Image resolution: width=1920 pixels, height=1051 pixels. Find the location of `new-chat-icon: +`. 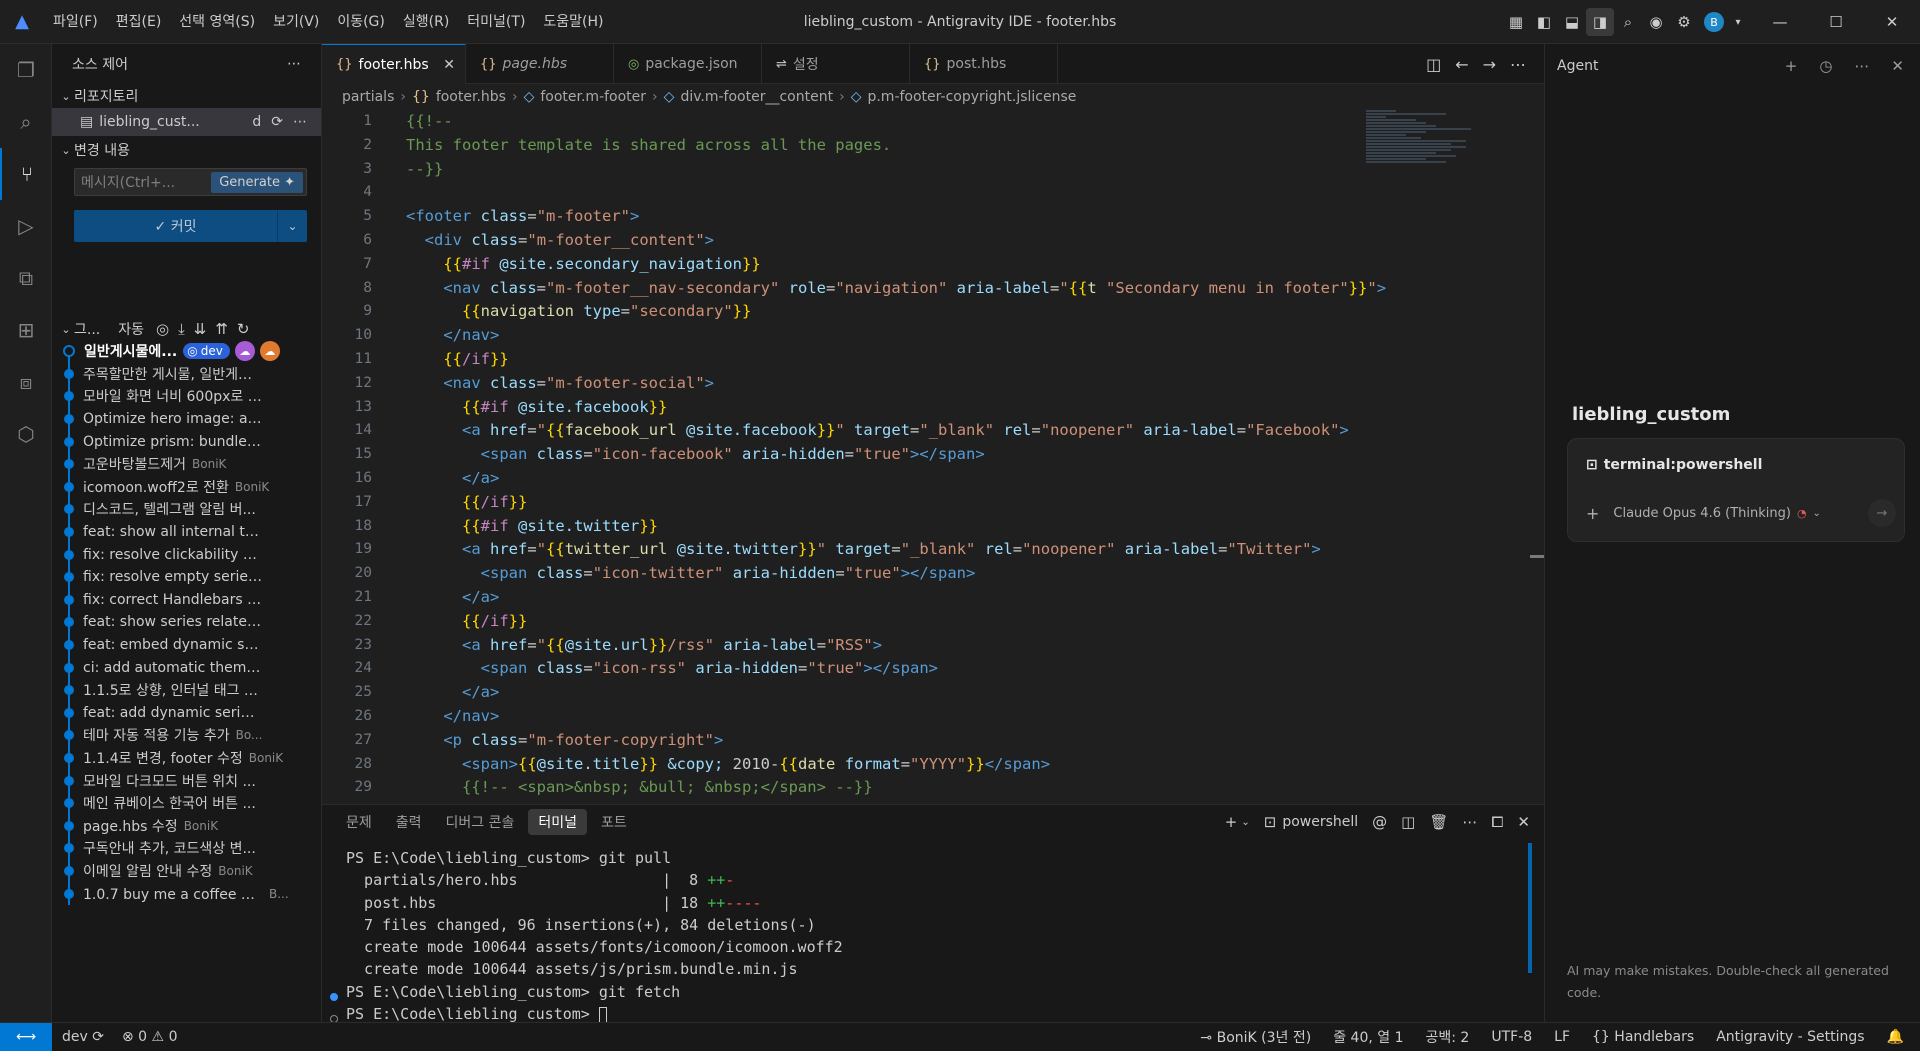

new-chat-icon: + is located at coordinates (1791, 66).